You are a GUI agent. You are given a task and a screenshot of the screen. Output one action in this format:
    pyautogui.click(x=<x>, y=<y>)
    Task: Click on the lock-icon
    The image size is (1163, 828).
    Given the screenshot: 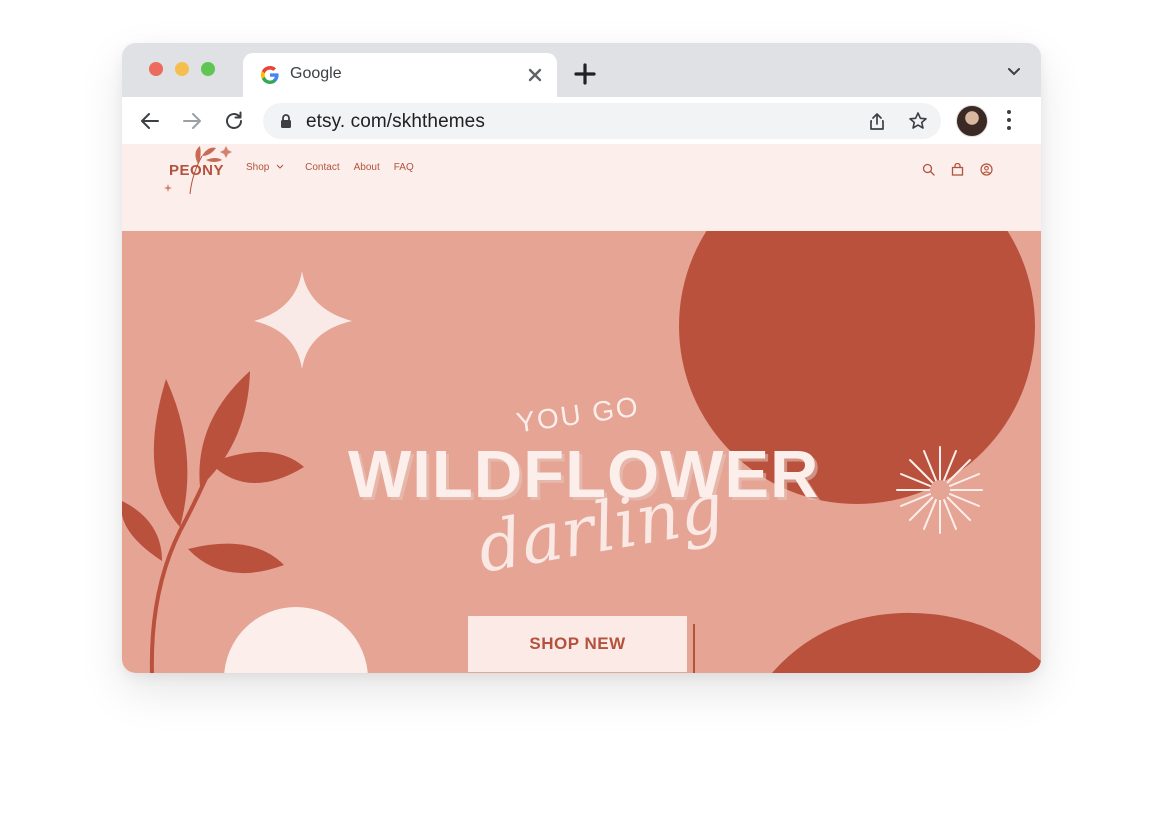 What is the action you would take?
    pyautogui.click(x=286, y=121)
    